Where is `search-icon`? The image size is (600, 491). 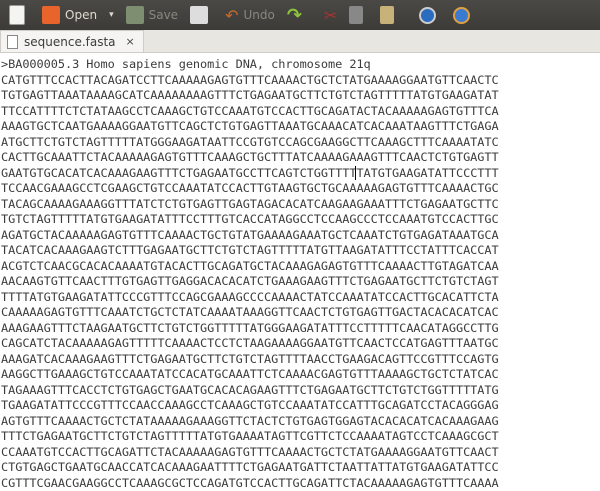
search-icon is located at coordinates (427, 15).